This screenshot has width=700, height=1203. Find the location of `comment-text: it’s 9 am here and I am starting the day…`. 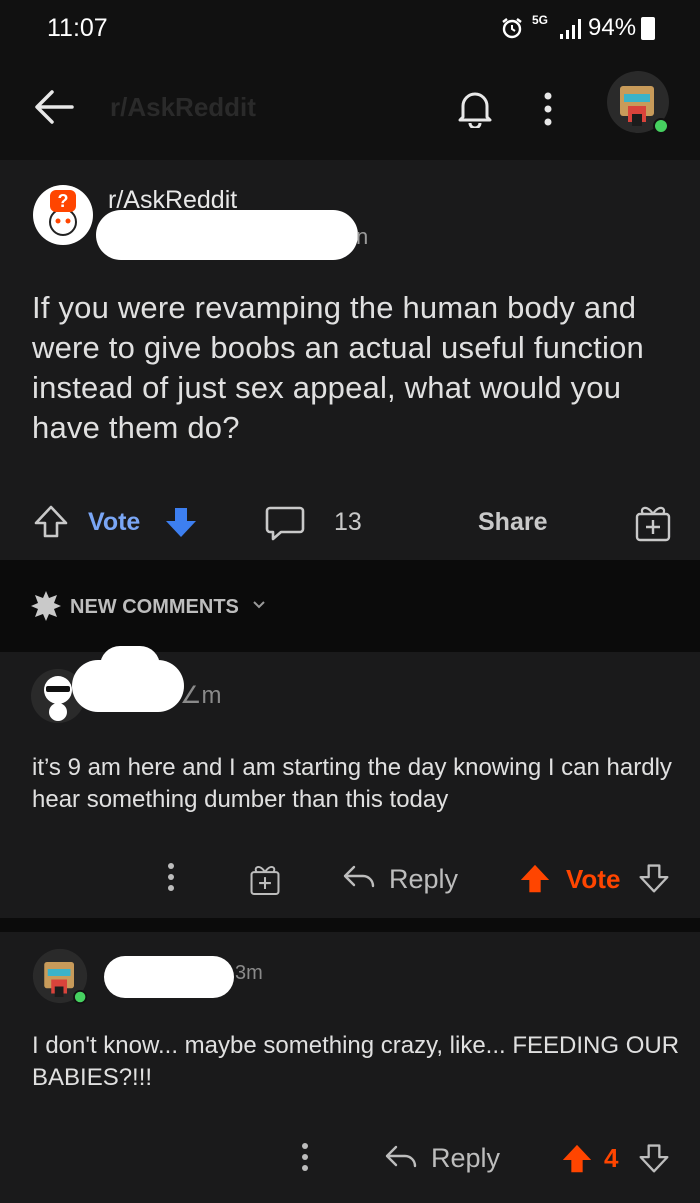

comment-text: it’s 9 am here and I am starting the day… is located at coordinates (352, 783).